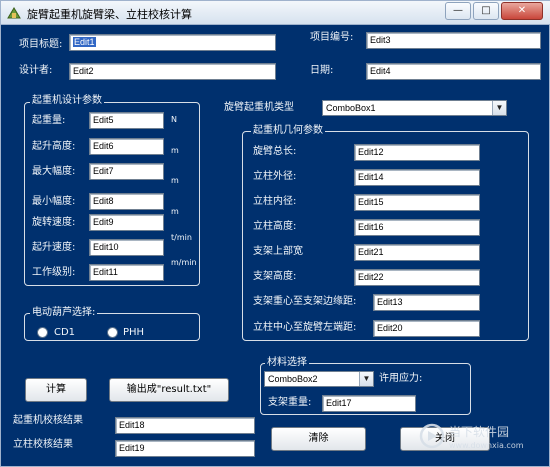  Describe the element at coordinates (172, 71) in the screenshot. I see `designer-input: Edit2` at that location.